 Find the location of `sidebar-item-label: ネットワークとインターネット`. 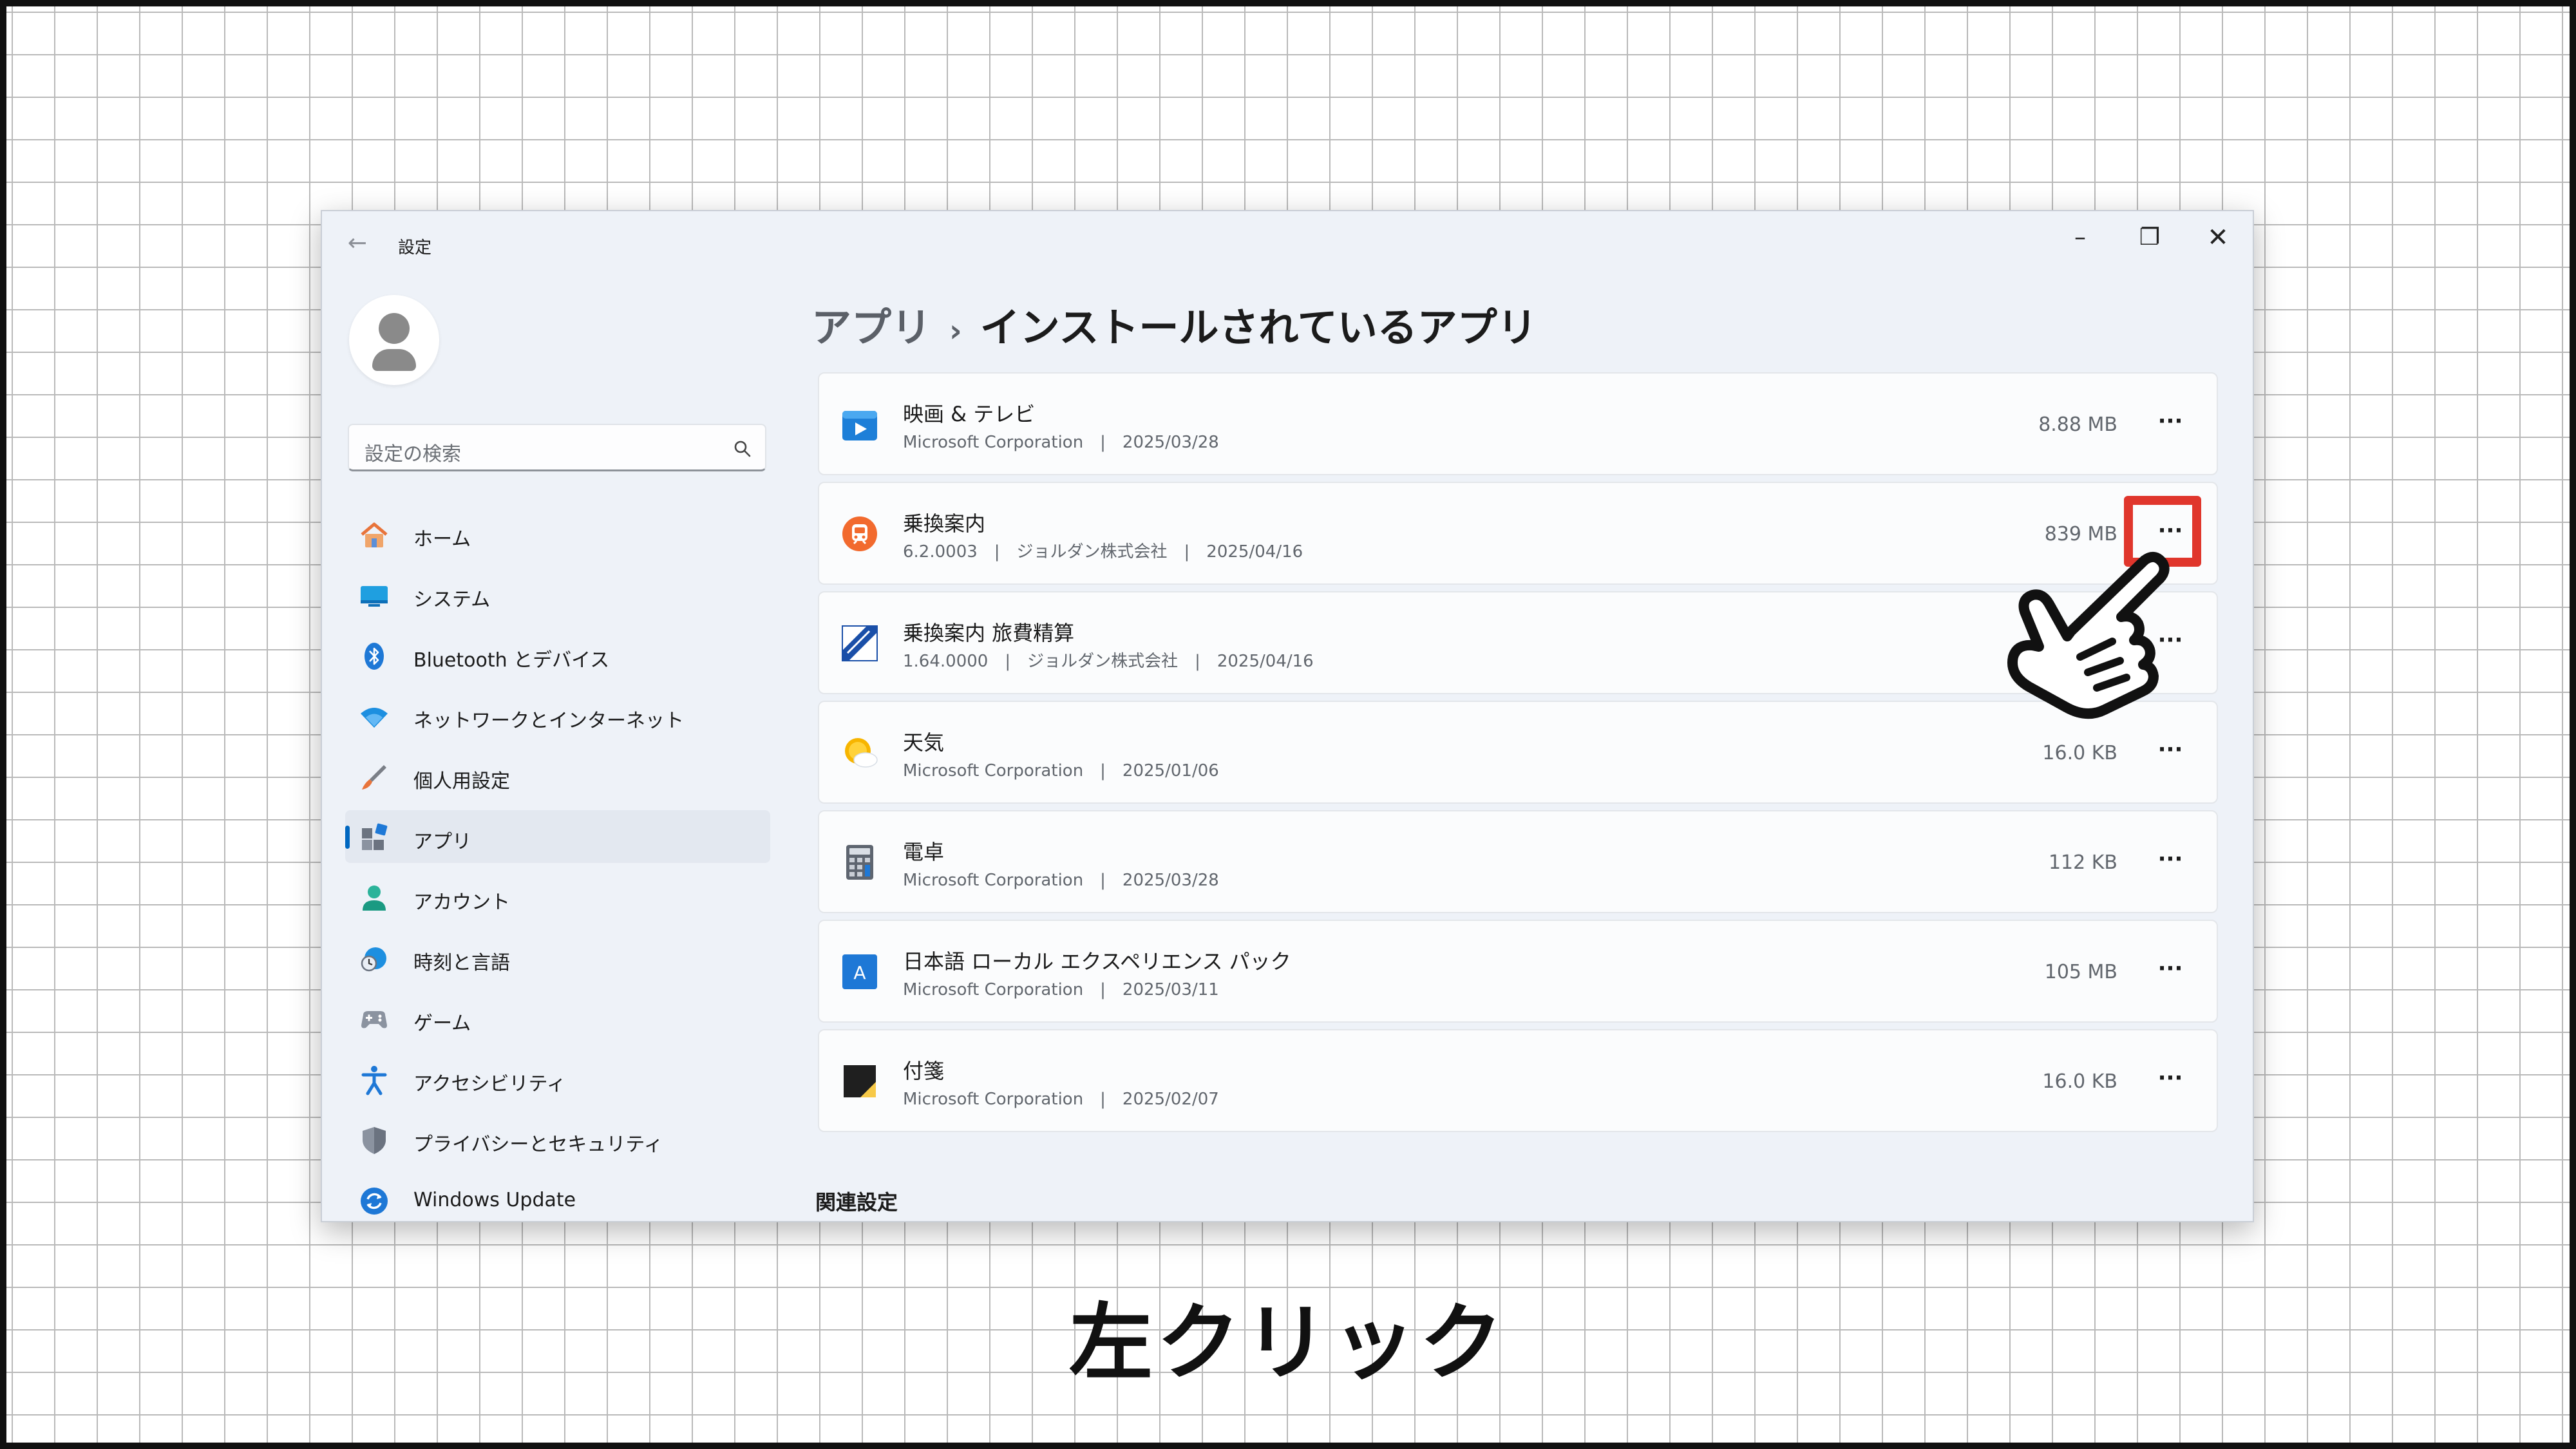

sidebar-item-label: ネットワークとインターネット is located at coordinates (548, 721).